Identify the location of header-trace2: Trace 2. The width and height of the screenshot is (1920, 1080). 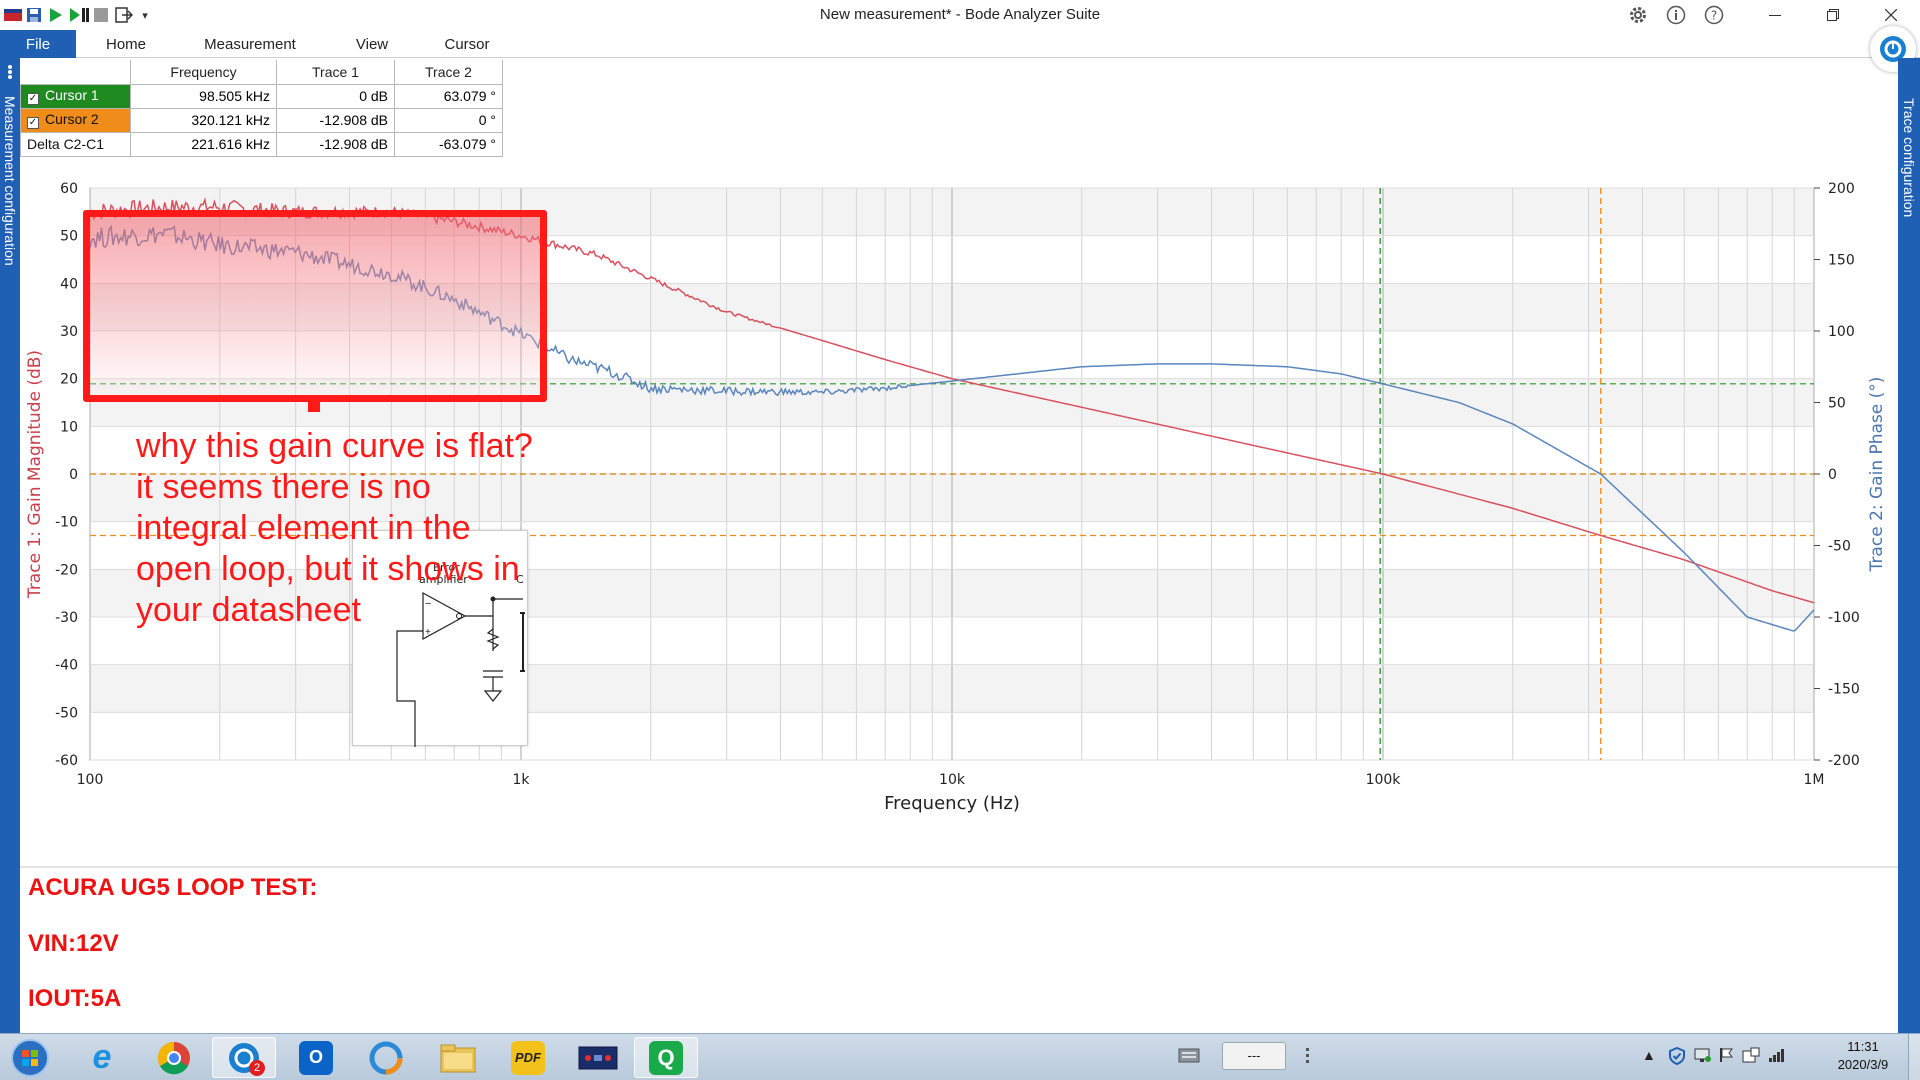
(448, 72).